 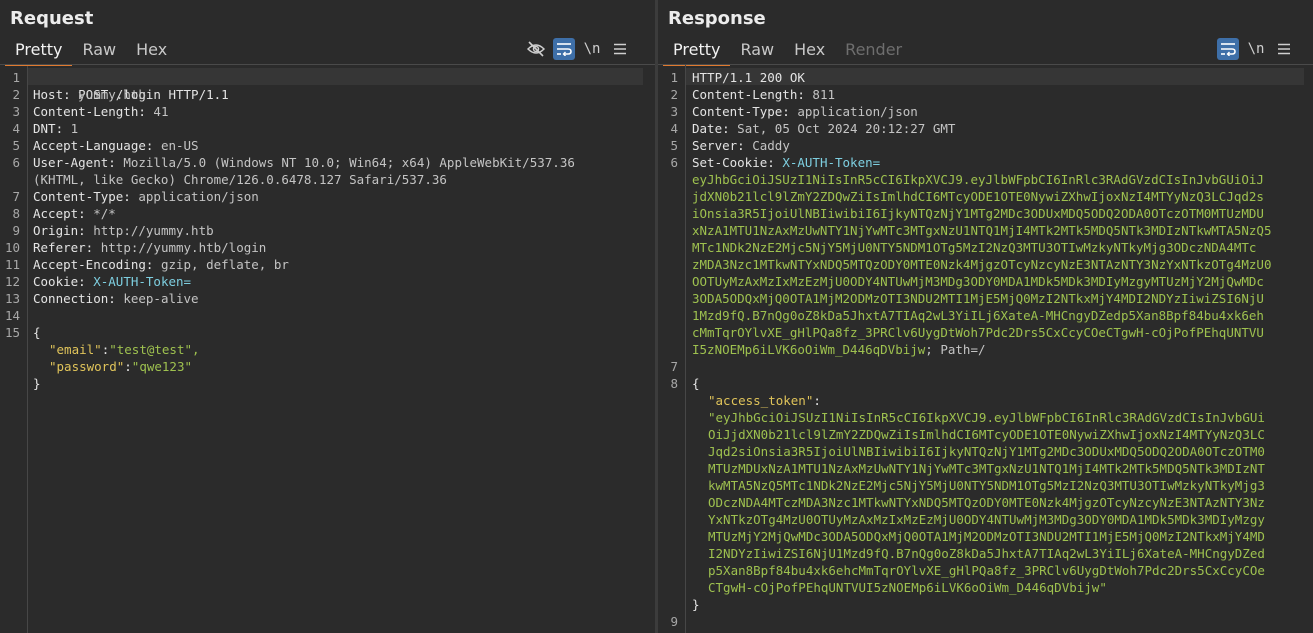 I want to click on header-name: Referer:, so click(x=63, y=247).